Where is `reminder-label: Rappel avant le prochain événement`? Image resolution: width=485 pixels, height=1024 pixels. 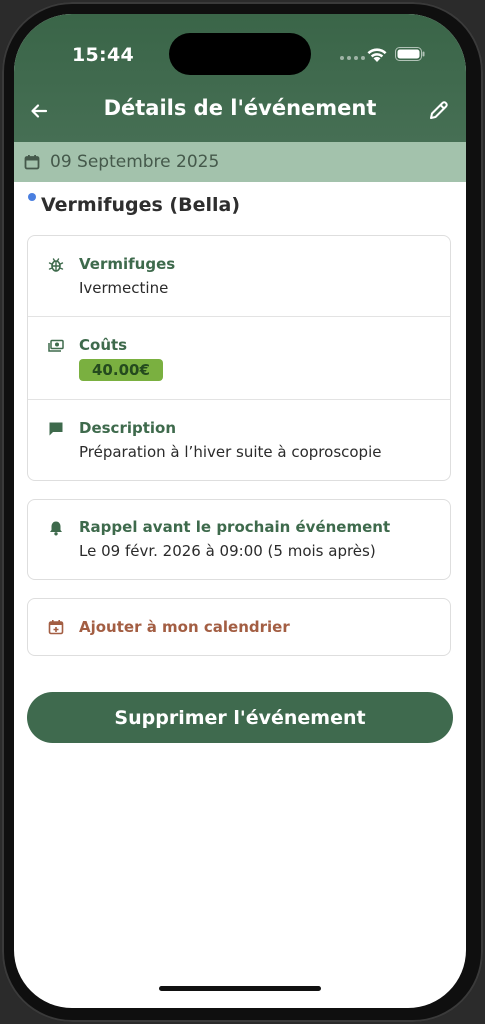
reminder-label: Rappel avant le prochain événement is located at coordinates (235, 527).